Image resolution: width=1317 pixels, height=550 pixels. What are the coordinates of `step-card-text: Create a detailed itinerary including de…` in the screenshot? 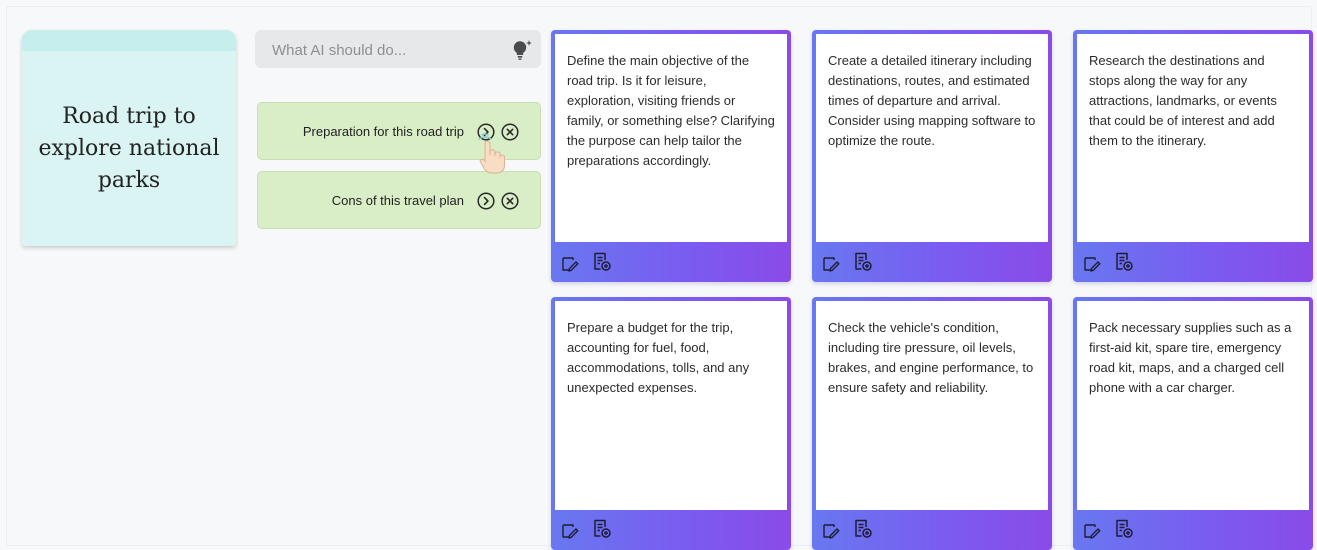 It's located at (932, 138).